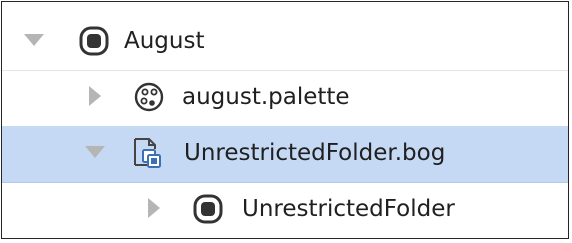 The width and height of the screenshot is (572, 243). I want to click on tree-node-label: august.palette, so click(266, 97).